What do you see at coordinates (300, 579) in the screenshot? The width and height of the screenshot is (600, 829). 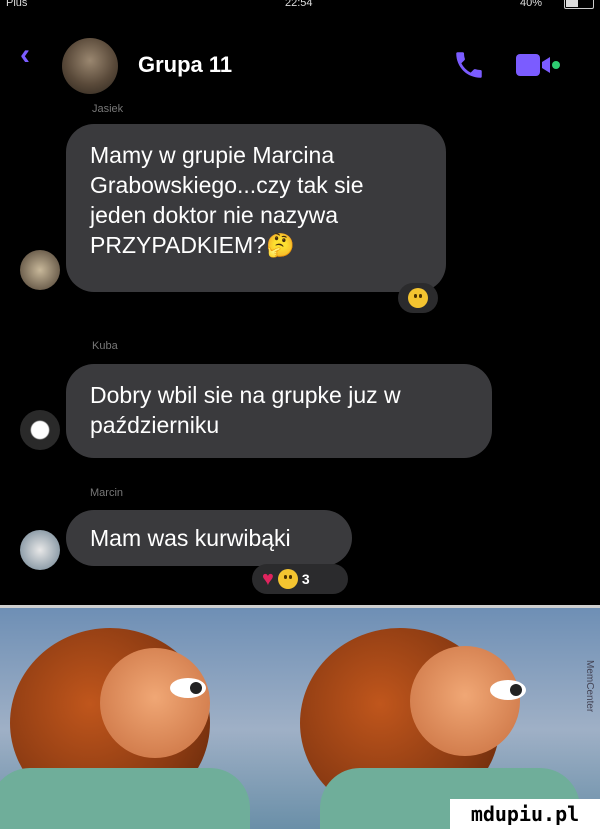 I see `reaction-badge: ♥ 3` at bounding box center [300, 579].